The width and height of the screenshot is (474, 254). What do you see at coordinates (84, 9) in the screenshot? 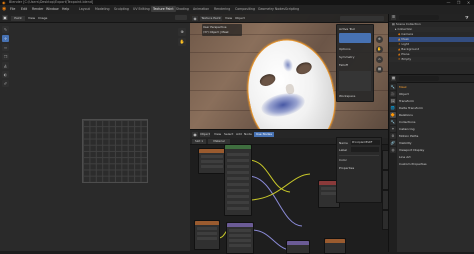
I see `tab-layout: Layout` at bounding box center [84, 9].